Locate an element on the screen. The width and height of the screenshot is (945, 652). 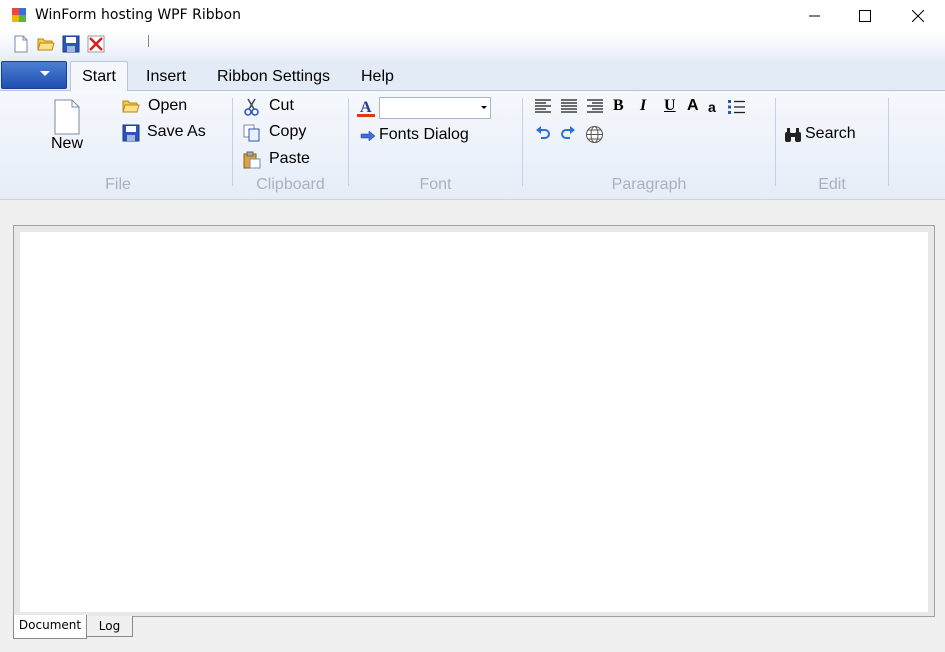
new-button: New is located at coordinates (68, 127).